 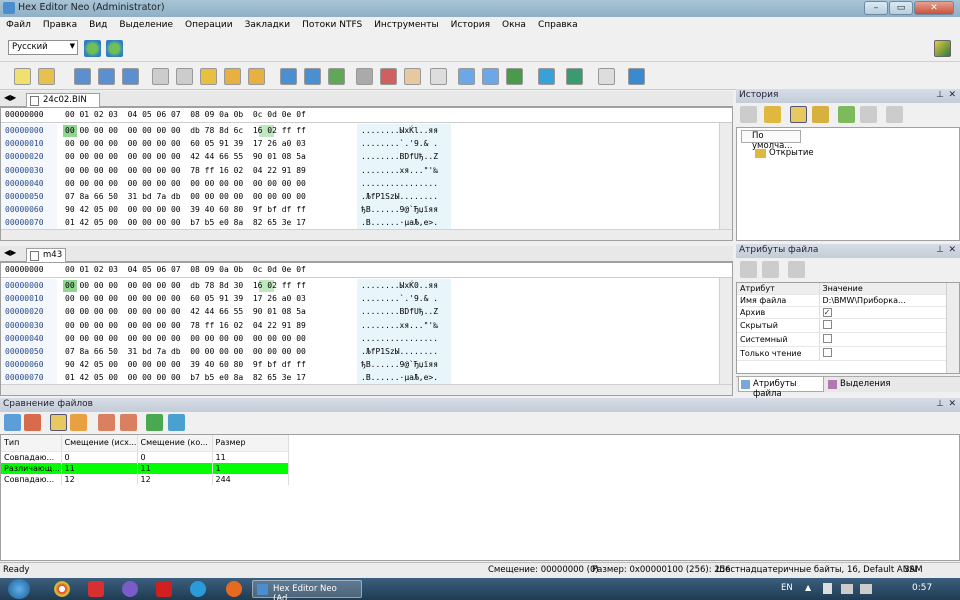 I want to click on row-ascii: ........ЫхЌl..яя, so click(x=399, y=130).